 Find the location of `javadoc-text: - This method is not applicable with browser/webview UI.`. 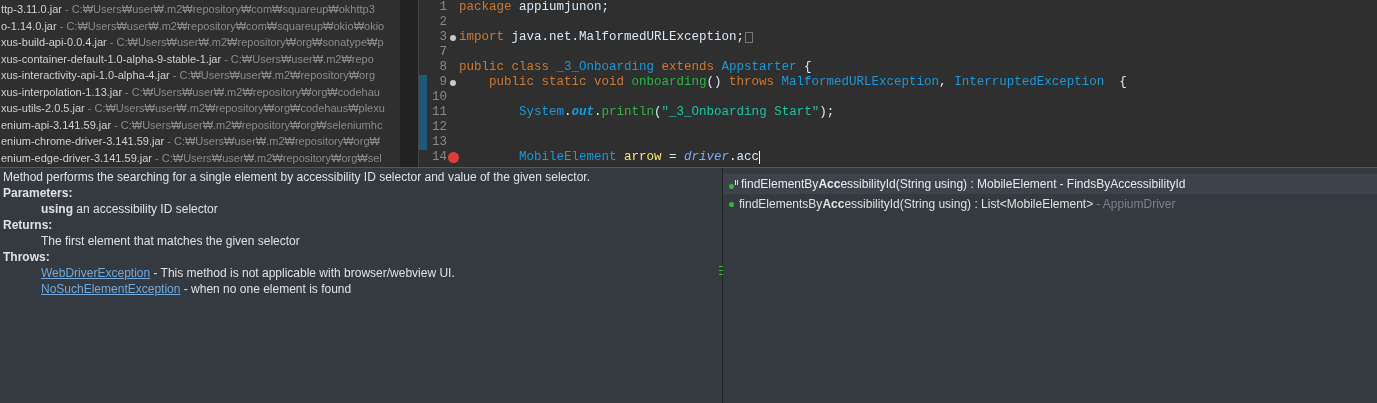

javadoc-text: - This method is not applicable with browser/webview UI. is located at coordinates (303, 273).